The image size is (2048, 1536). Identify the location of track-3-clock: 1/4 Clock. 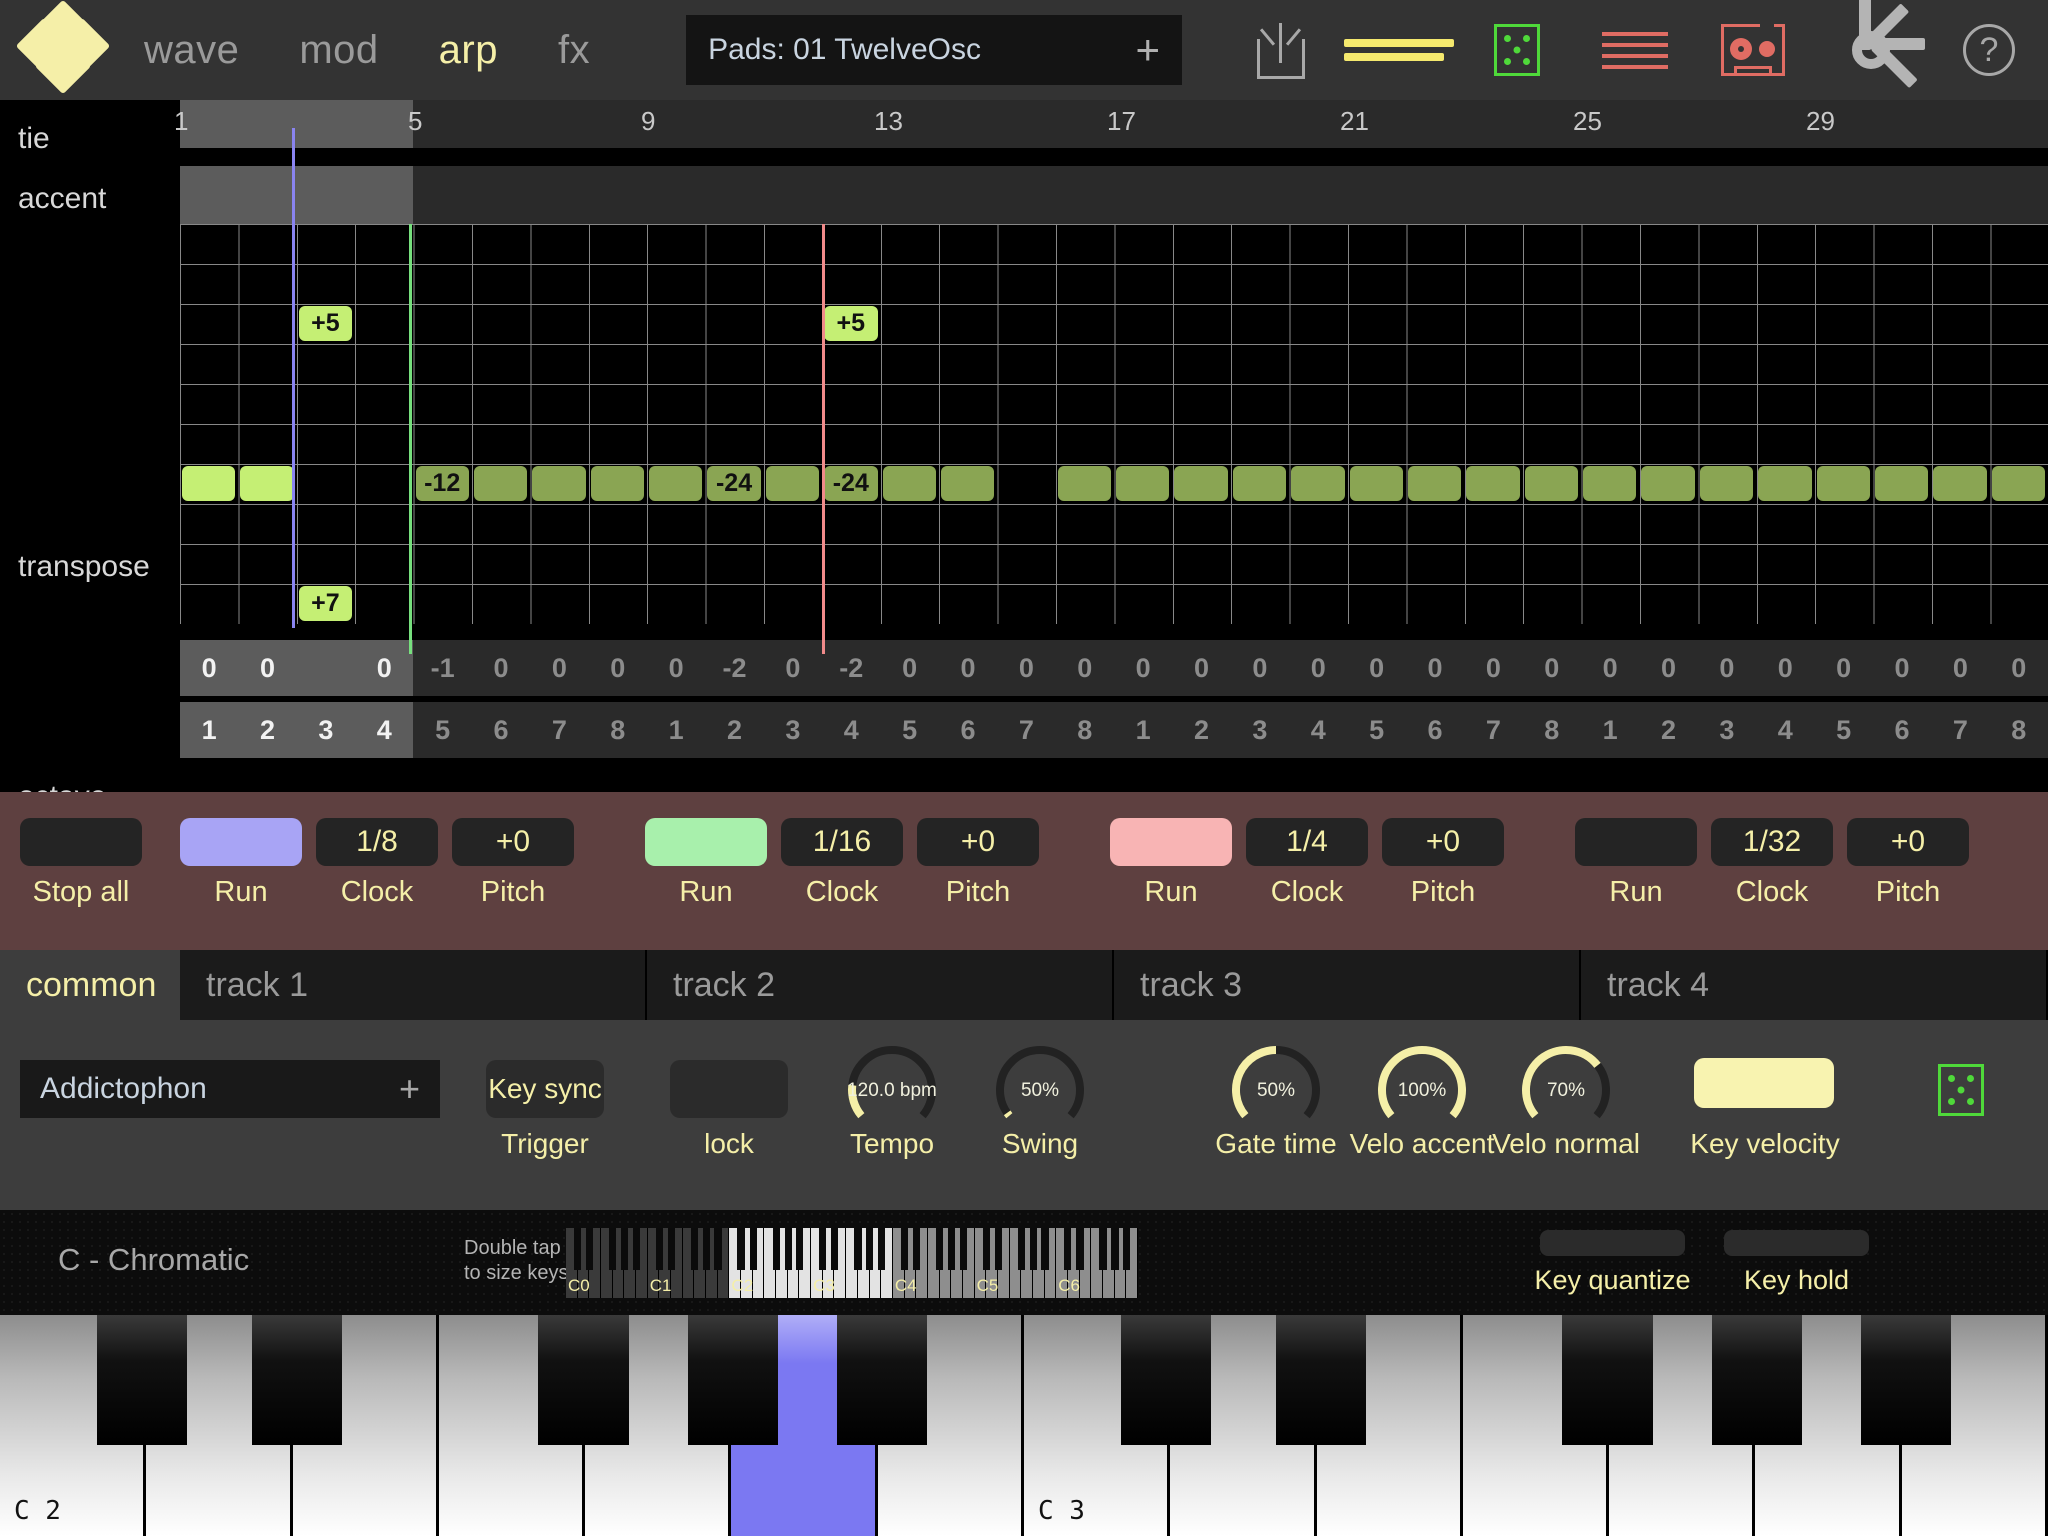
(1307, 863).